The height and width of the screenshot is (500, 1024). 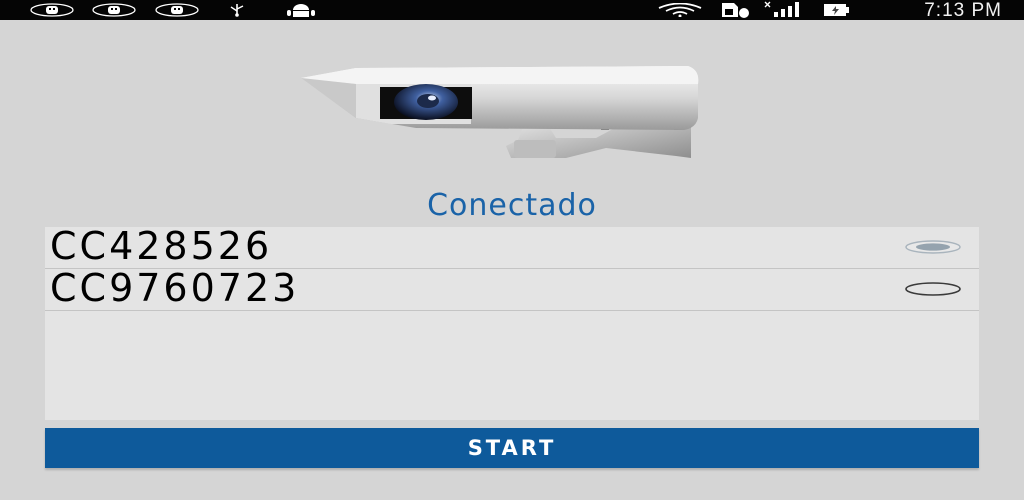 What do you see at coordinates (512, 448) in the screenshot?
I see `start-button: START` at bounding box center [512, 448].